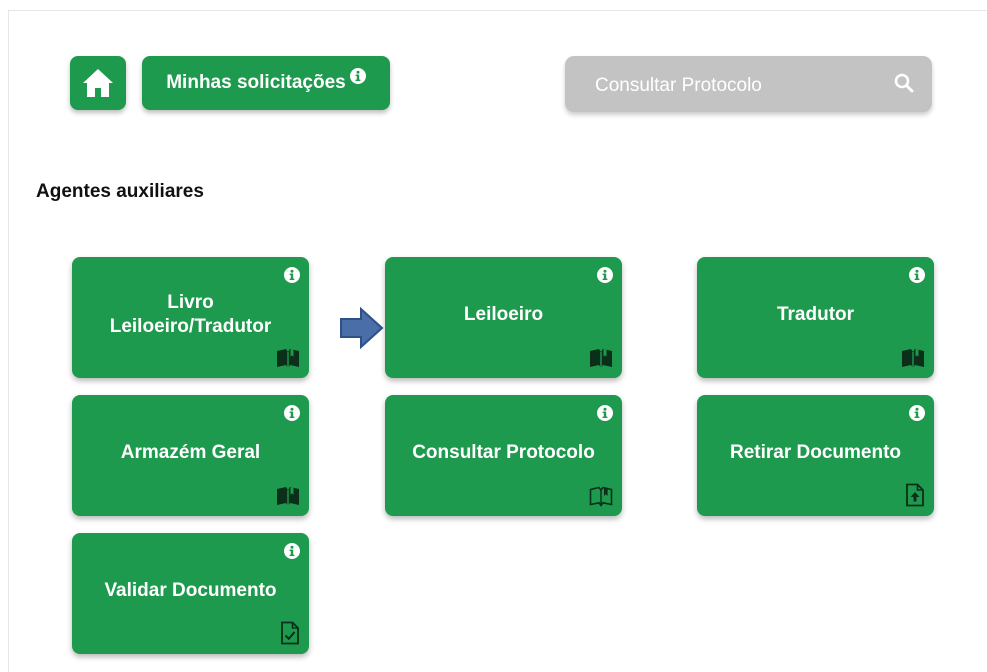 The height and width of the screenshot is (672, 987). I want to click on card-label: Tradutor, so click(815, 314).